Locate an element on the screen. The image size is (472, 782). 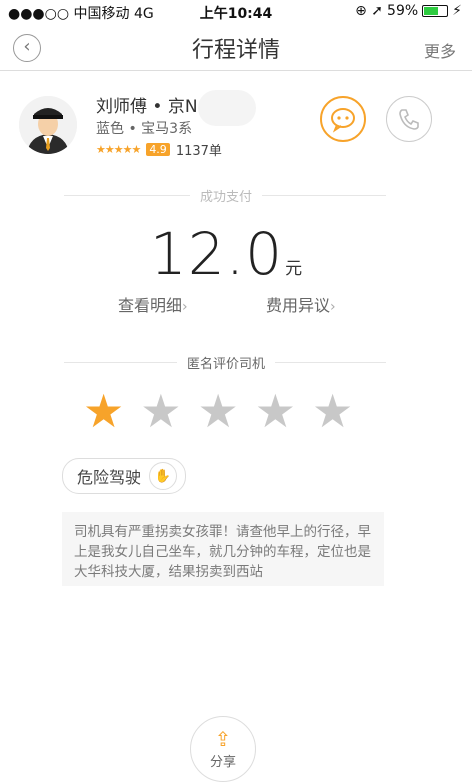
driver-avatar is located at coordinates (48, 125).